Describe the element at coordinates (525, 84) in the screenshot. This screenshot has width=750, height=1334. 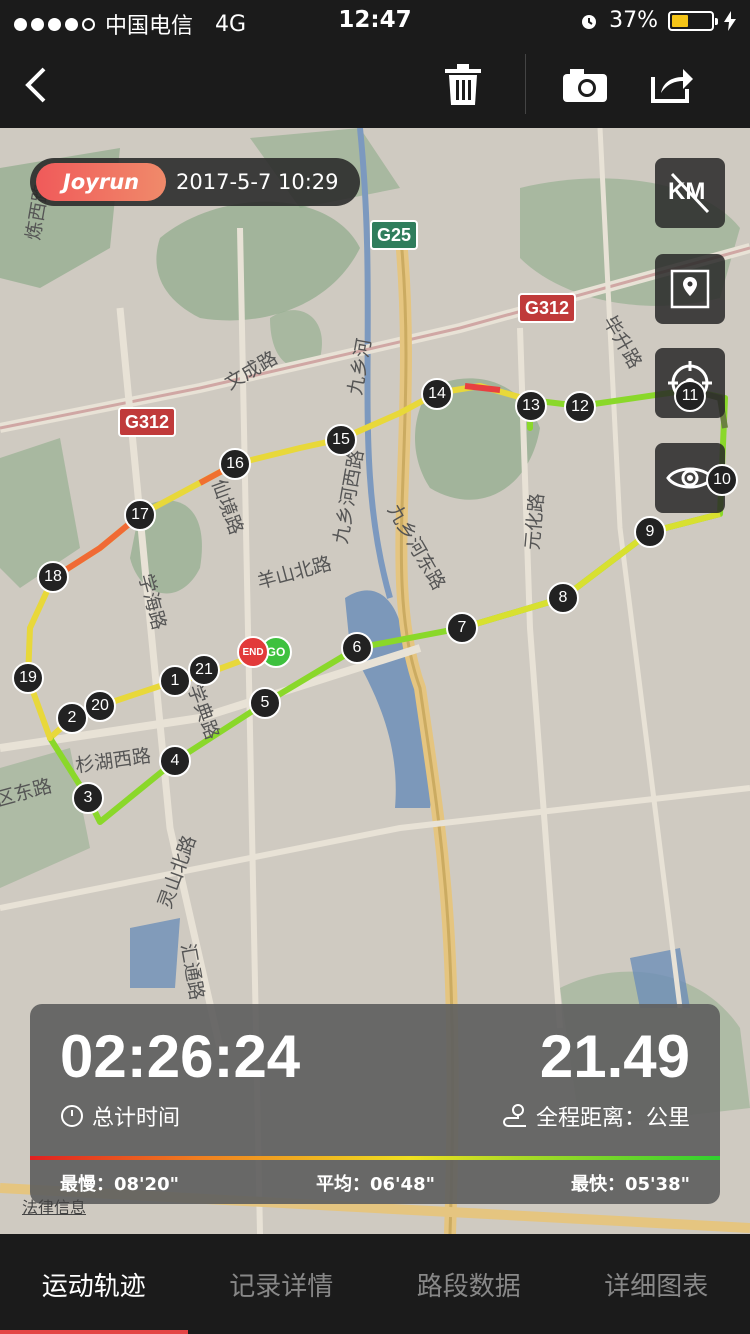
I see `toolbar-divider` at that location.